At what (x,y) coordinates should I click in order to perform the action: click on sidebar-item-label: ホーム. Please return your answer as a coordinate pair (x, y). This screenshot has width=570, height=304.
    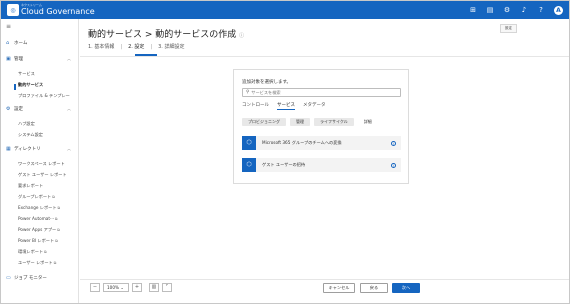
    Looking at the image, I should click on (21, 43).